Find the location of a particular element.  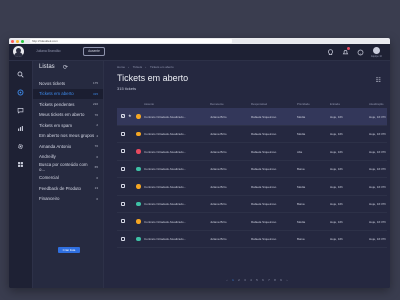

chat-icon is located at coordinates (20, 110).